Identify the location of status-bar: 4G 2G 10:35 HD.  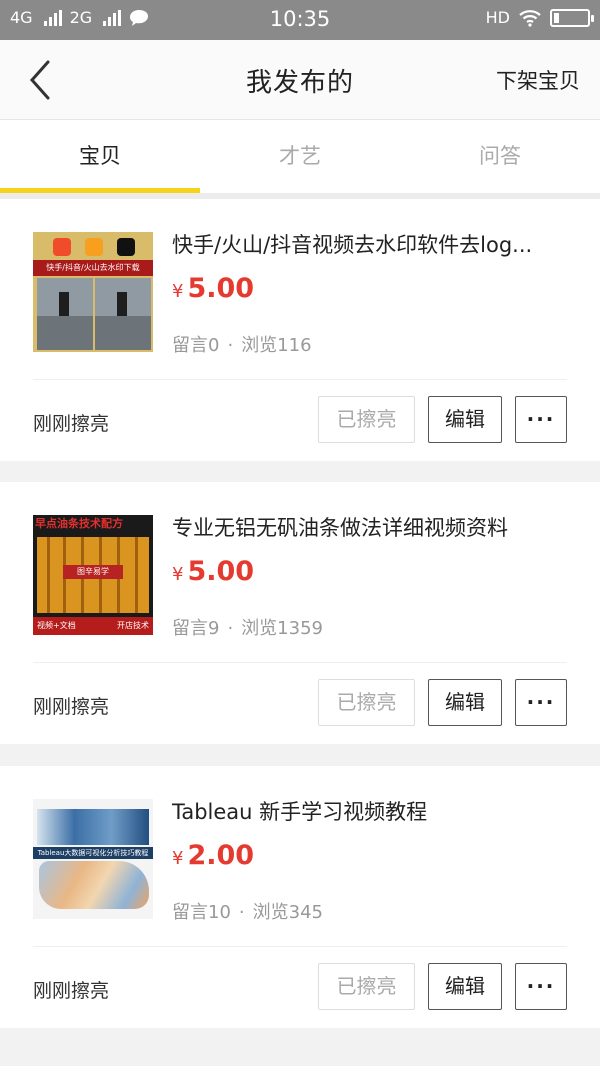
(300, 20).